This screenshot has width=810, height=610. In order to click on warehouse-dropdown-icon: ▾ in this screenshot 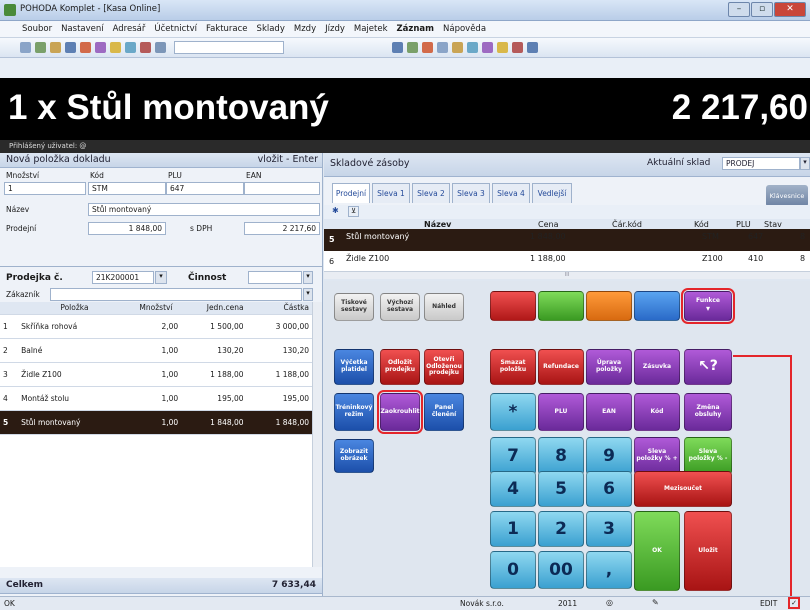, I will do `click(805, 163)`.